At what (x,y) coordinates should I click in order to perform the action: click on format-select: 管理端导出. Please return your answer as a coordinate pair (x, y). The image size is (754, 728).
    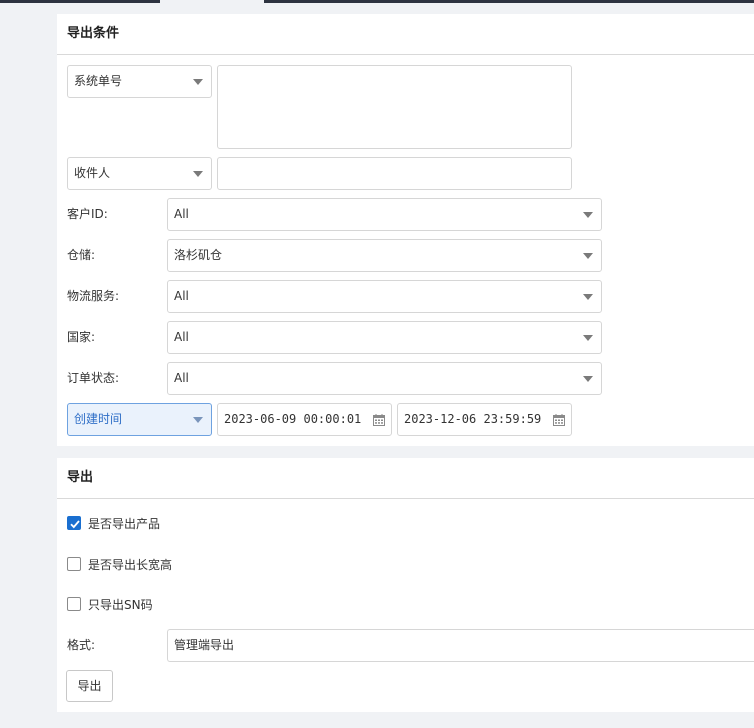
    Looking at the image, I should click on (460, 645).